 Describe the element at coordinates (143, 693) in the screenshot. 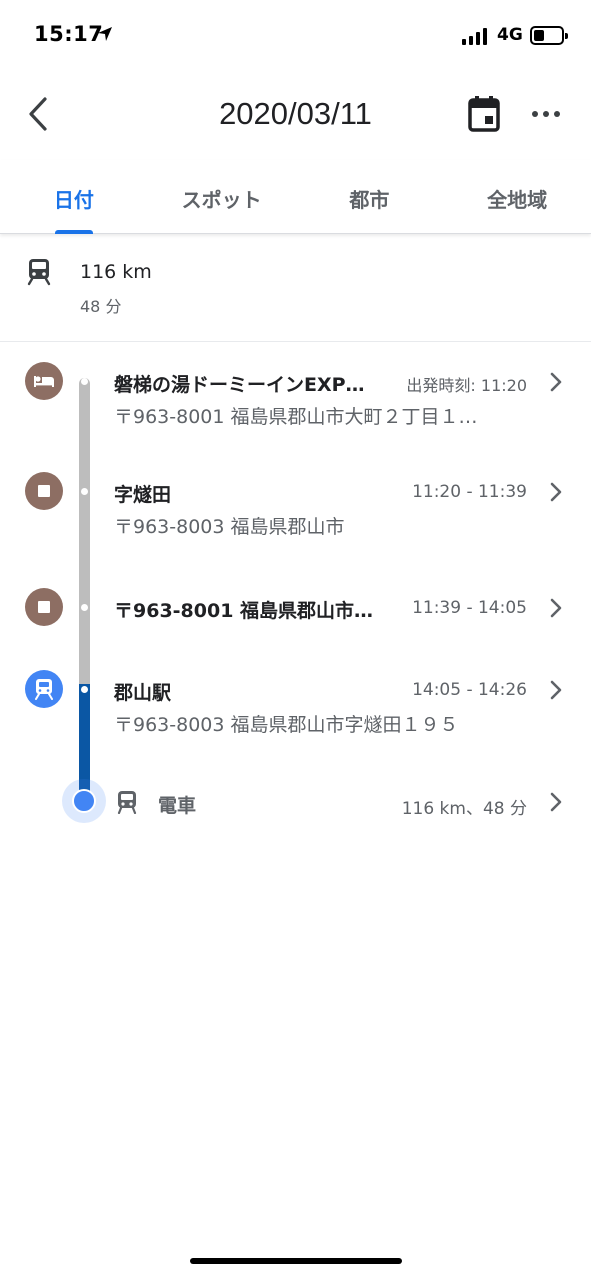

I see `stop-name: 郡山駅` at that location.